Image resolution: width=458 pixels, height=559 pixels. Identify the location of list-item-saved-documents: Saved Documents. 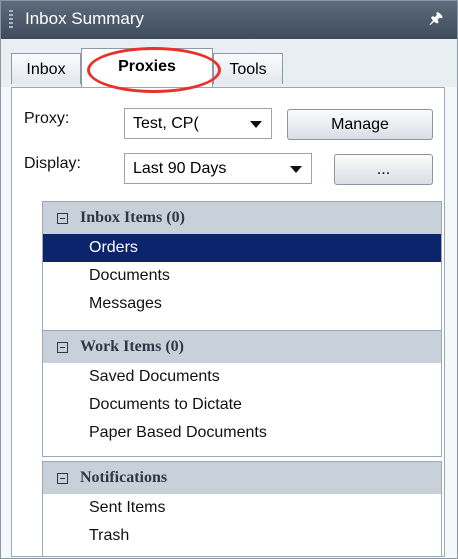
(242, 377).